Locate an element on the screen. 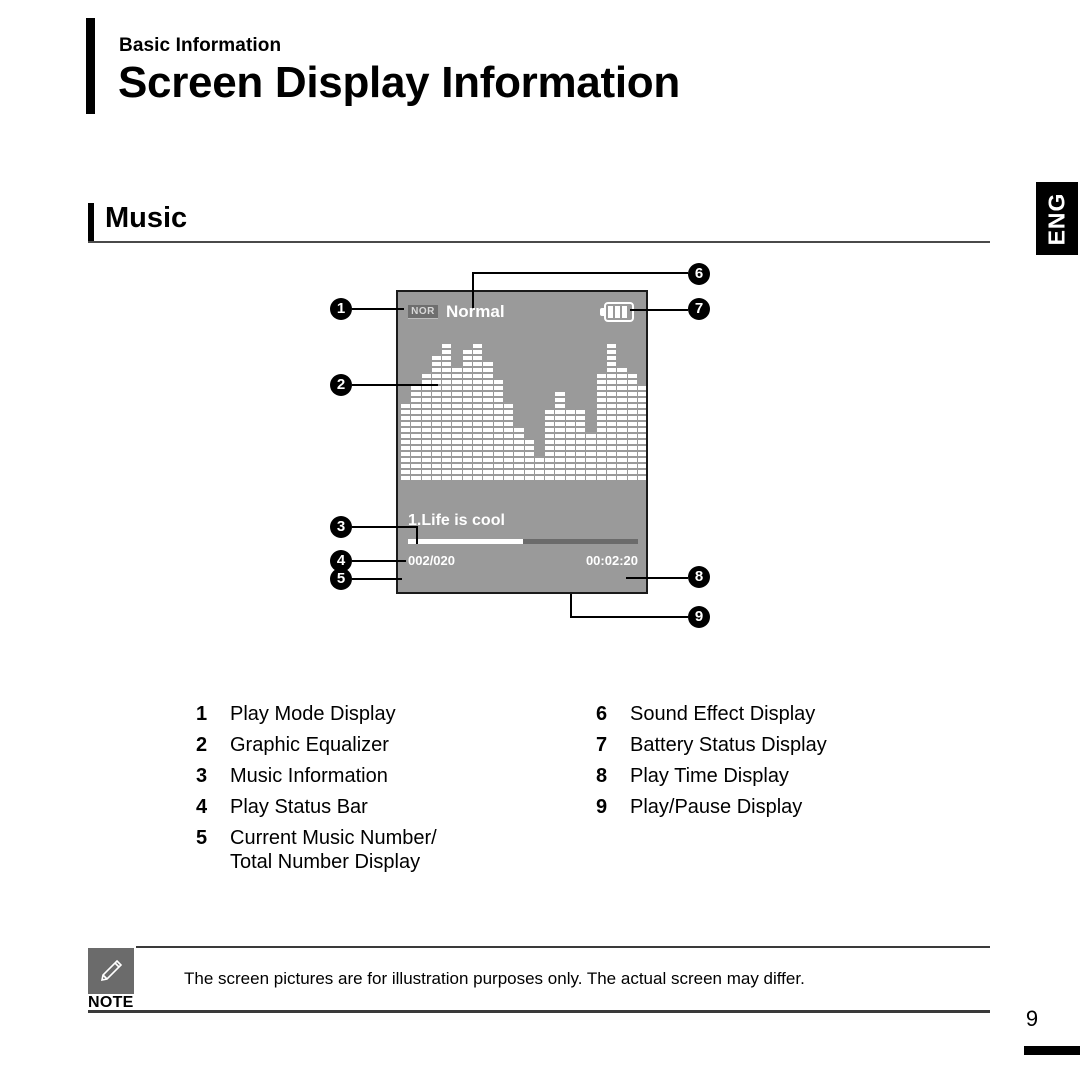 This screenshot has height=1080, width=1080. section-heading: Music is located at coordinates (539, 224).